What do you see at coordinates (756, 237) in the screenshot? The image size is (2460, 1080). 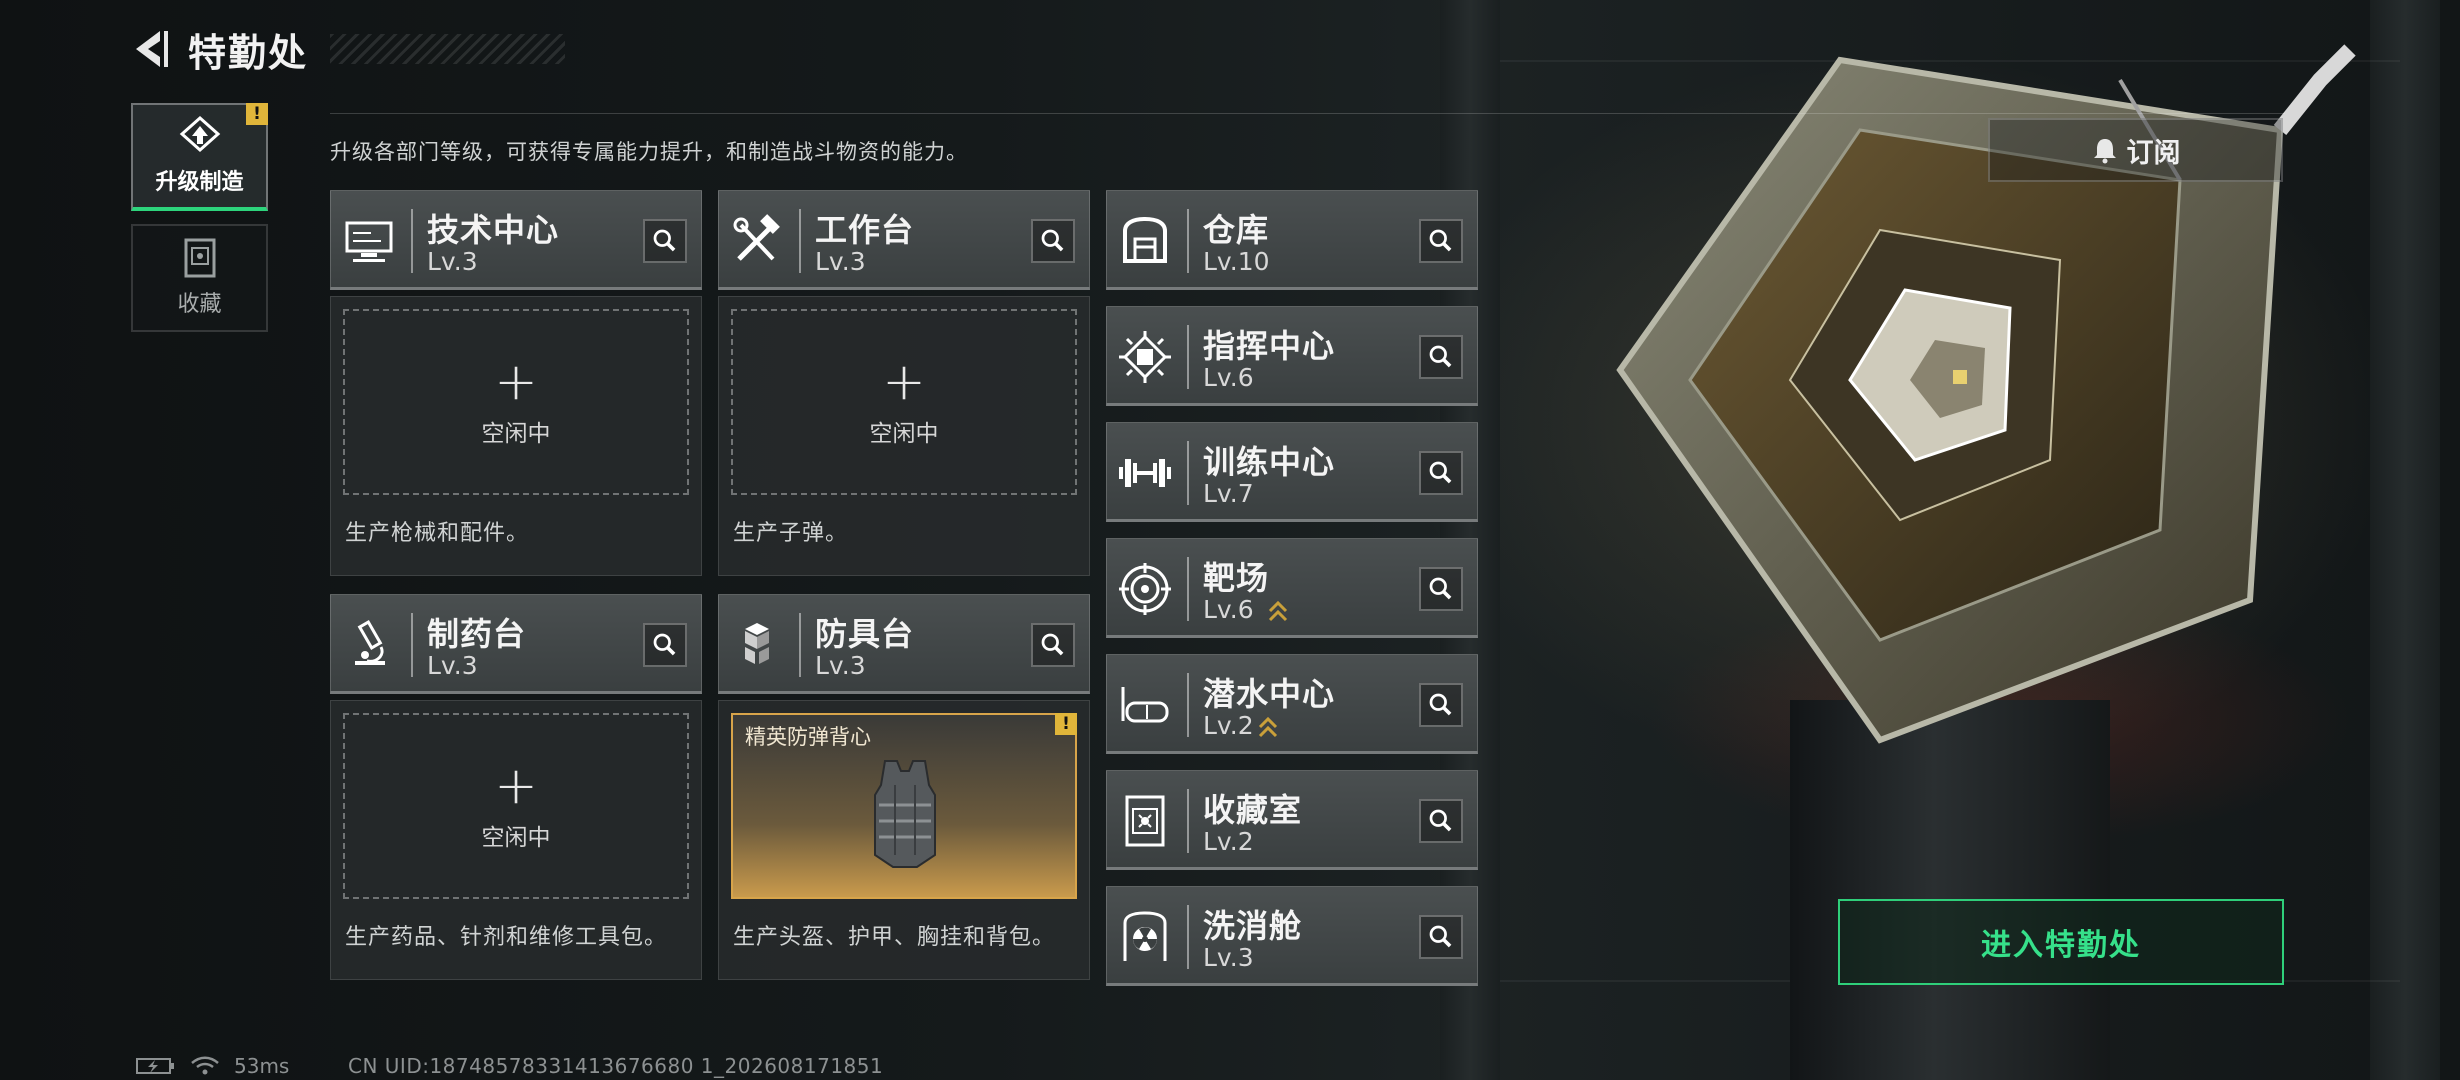 I see `tools-icon` at bounding box center [756, 237].